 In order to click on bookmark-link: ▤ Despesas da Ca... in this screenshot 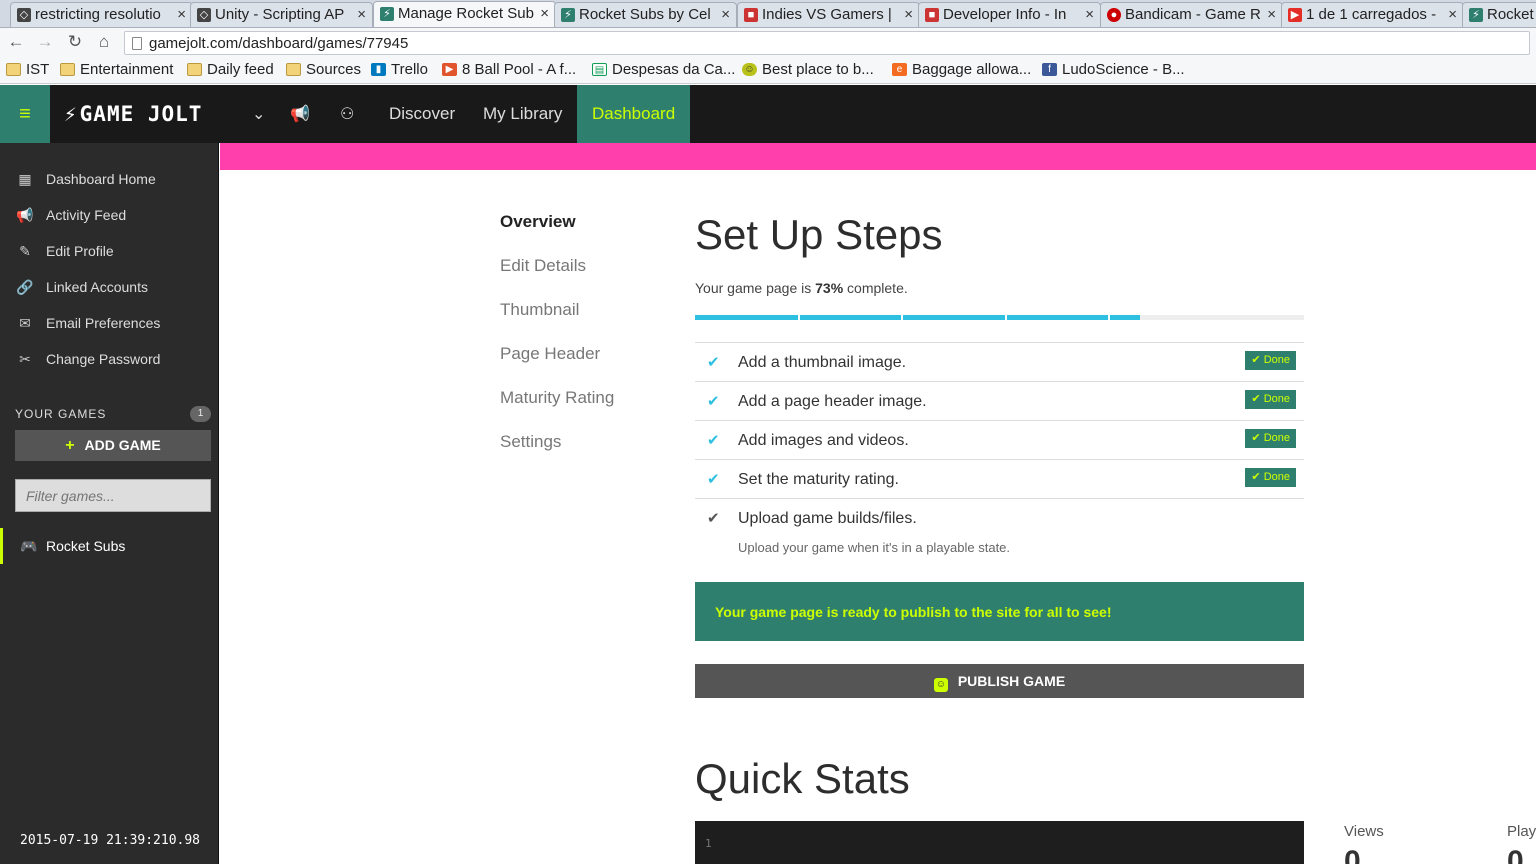, I will do `click(663, 69)`.